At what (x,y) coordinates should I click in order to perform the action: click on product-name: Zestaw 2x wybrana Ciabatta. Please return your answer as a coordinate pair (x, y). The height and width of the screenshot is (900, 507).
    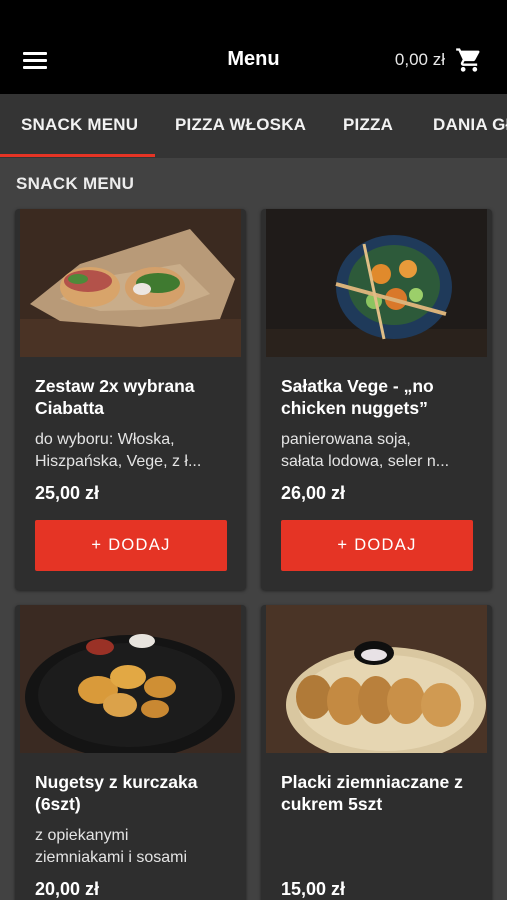
    Looking at the image, I should click on (115, 397).